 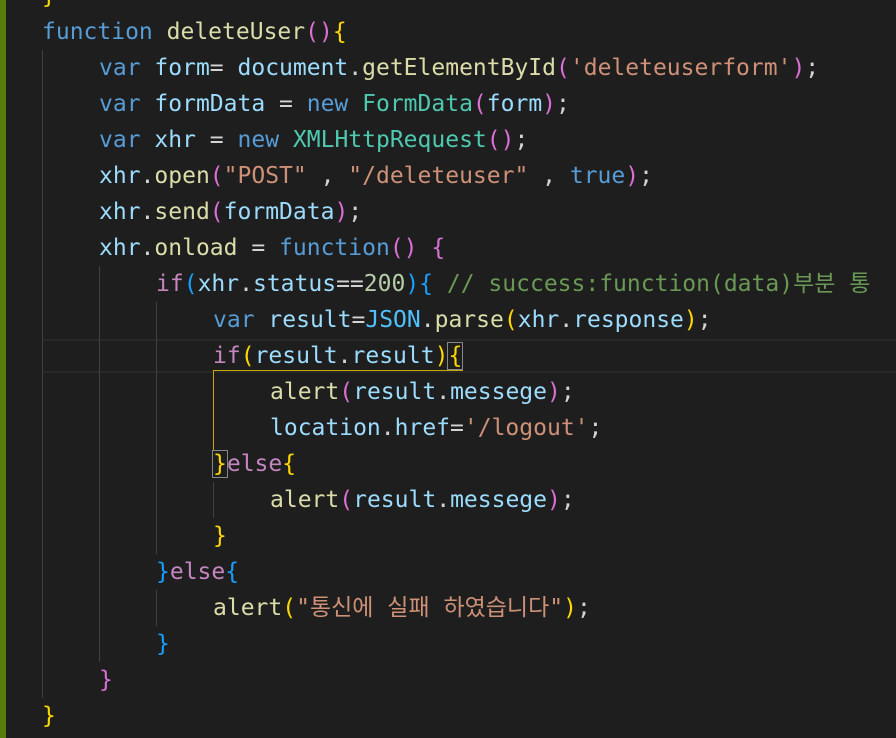 I want to click on code-line: var formData = new FormData(form);, so click(x=469, y=104).